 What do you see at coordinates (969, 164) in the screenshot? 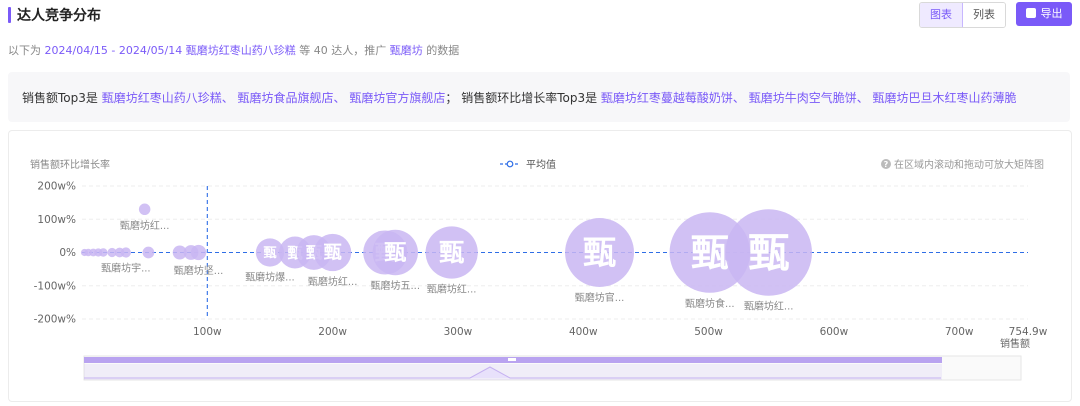
I see `chart-hint-text: 在区域内滚动和拖动可放大矩阵图` at bounding box center [969, 164].